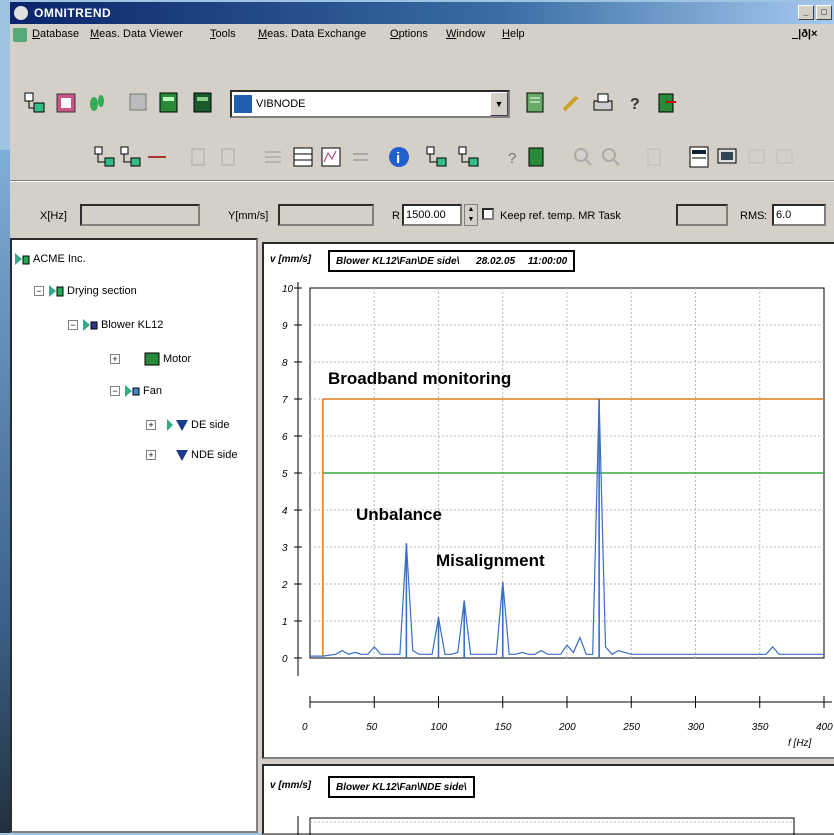  What do you see at coordinates (20, 35) in the screenshot?
I see `document-icon` at bounding box center [20, 35].